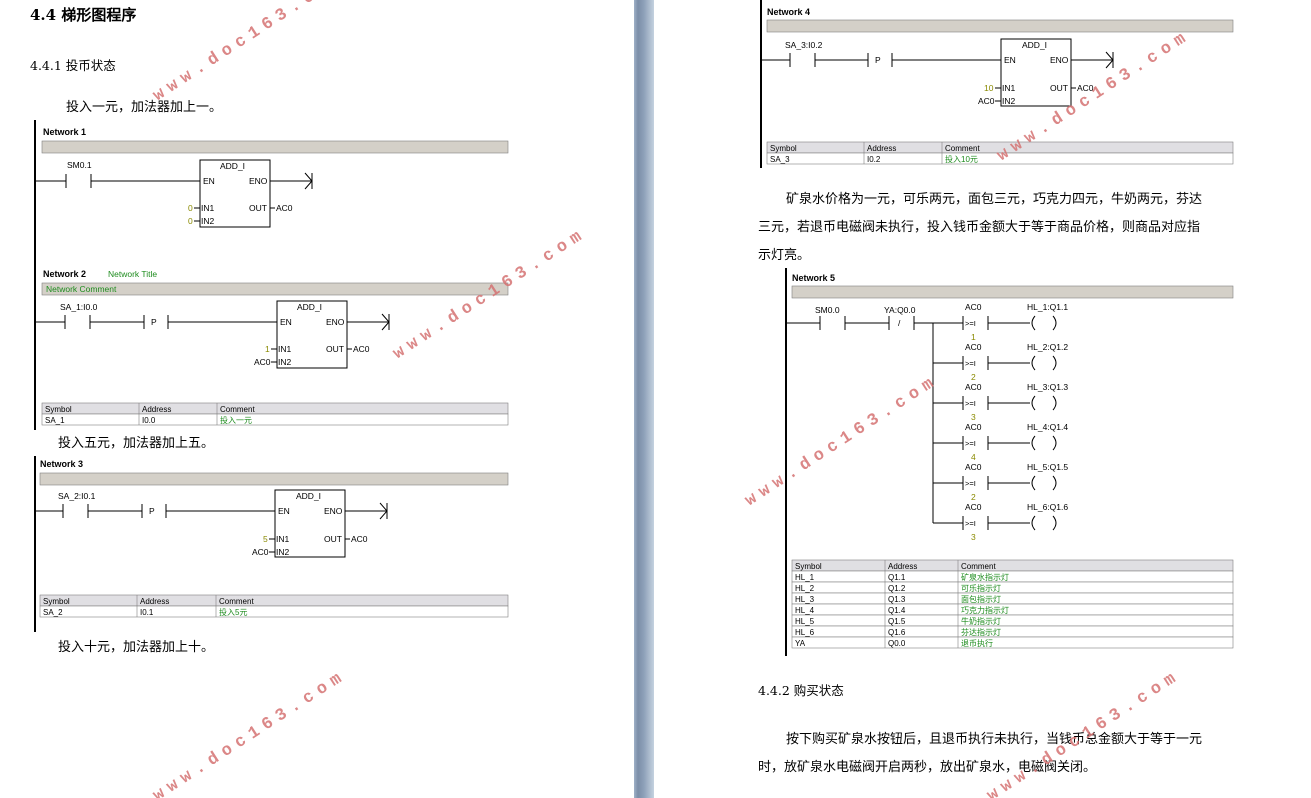 The height and width of the screenshot is (798, 1311). Describe the element at coordinates (973, 497) in the screenshot. I see `svg-text: 2` at that location.